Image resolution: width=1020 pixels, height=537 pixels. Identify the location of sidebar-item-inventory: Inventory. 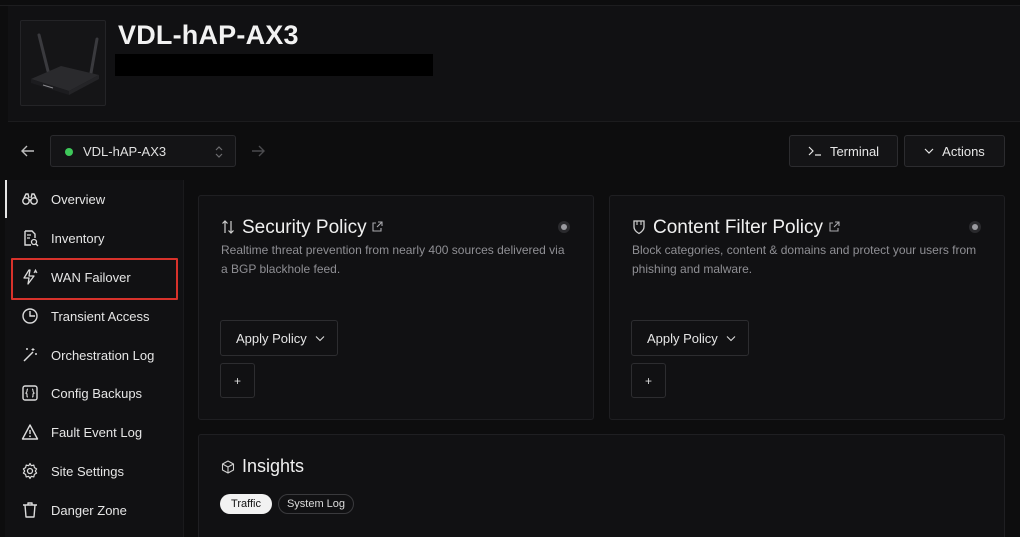
(94, 238).